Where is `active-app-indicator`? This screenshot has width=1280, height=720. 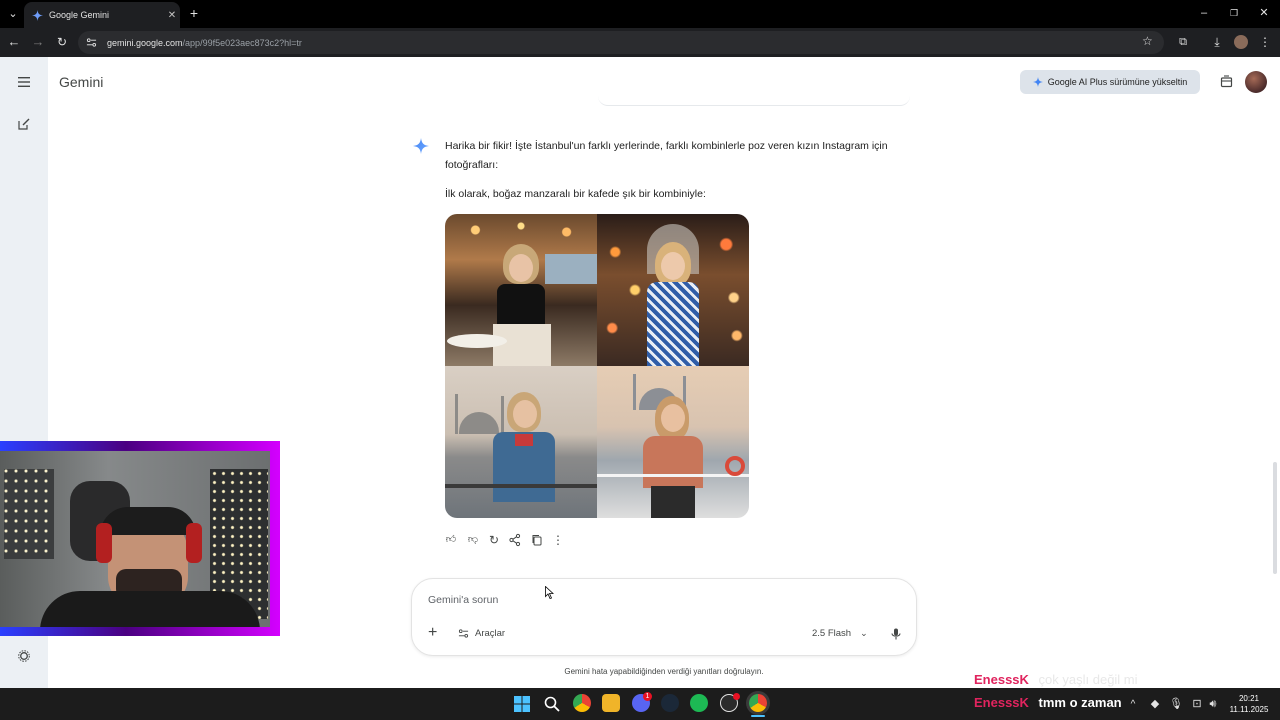
active-app-indicator is located at coordinates (758, 716).